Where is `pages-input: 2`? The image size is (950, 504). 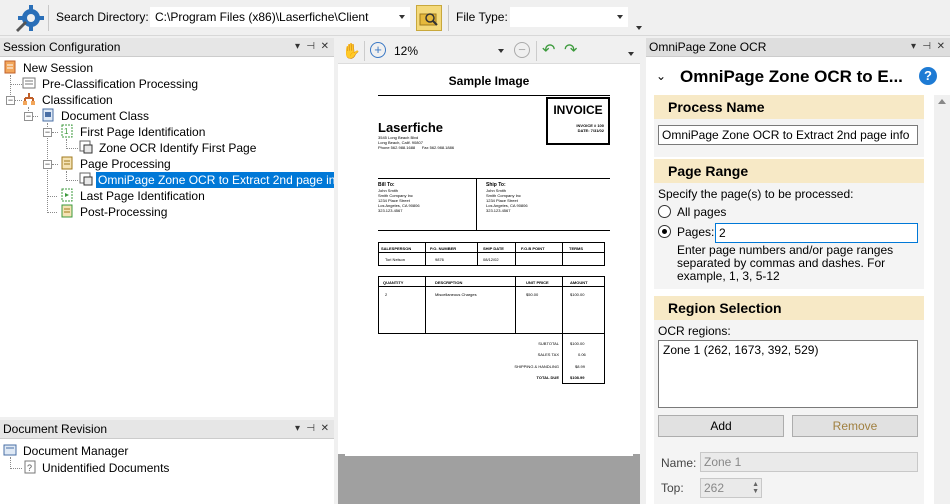 pages-input: 2 is located at coordinates (816, 233).